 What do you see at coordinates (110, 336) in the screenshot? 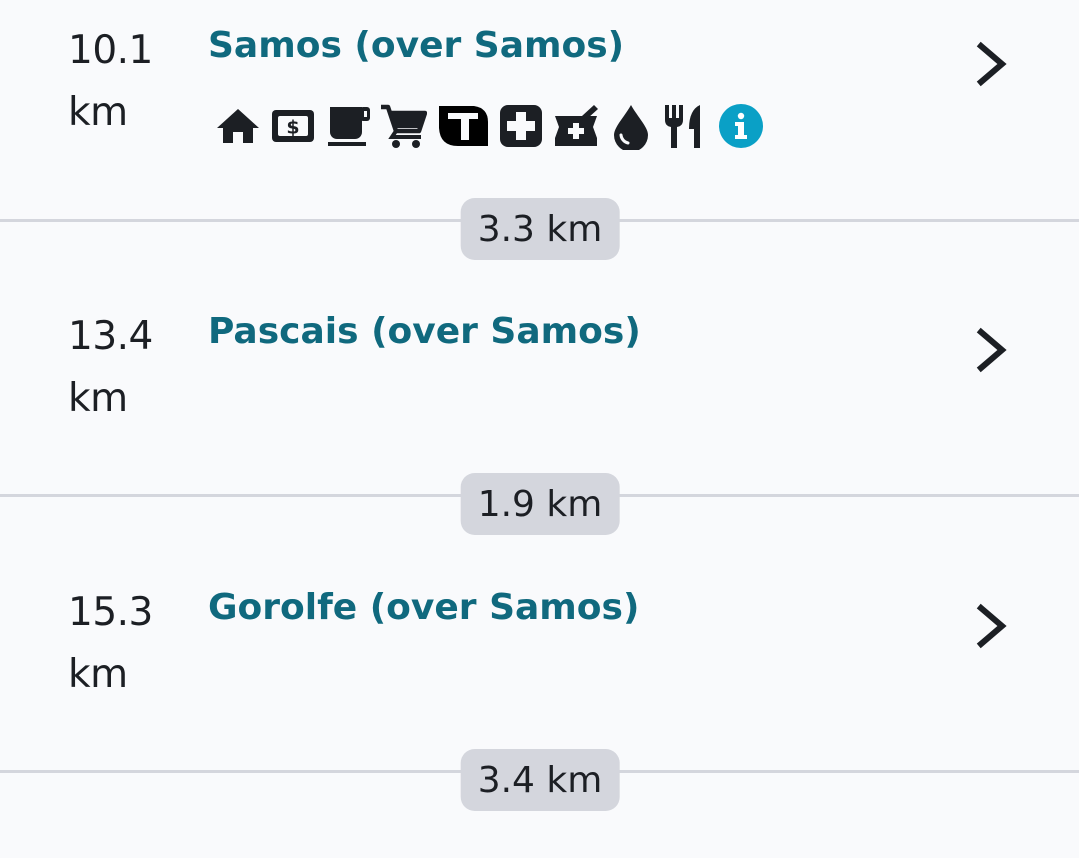
I see `distance-value: 13.4` at bounding box center [110, 336].